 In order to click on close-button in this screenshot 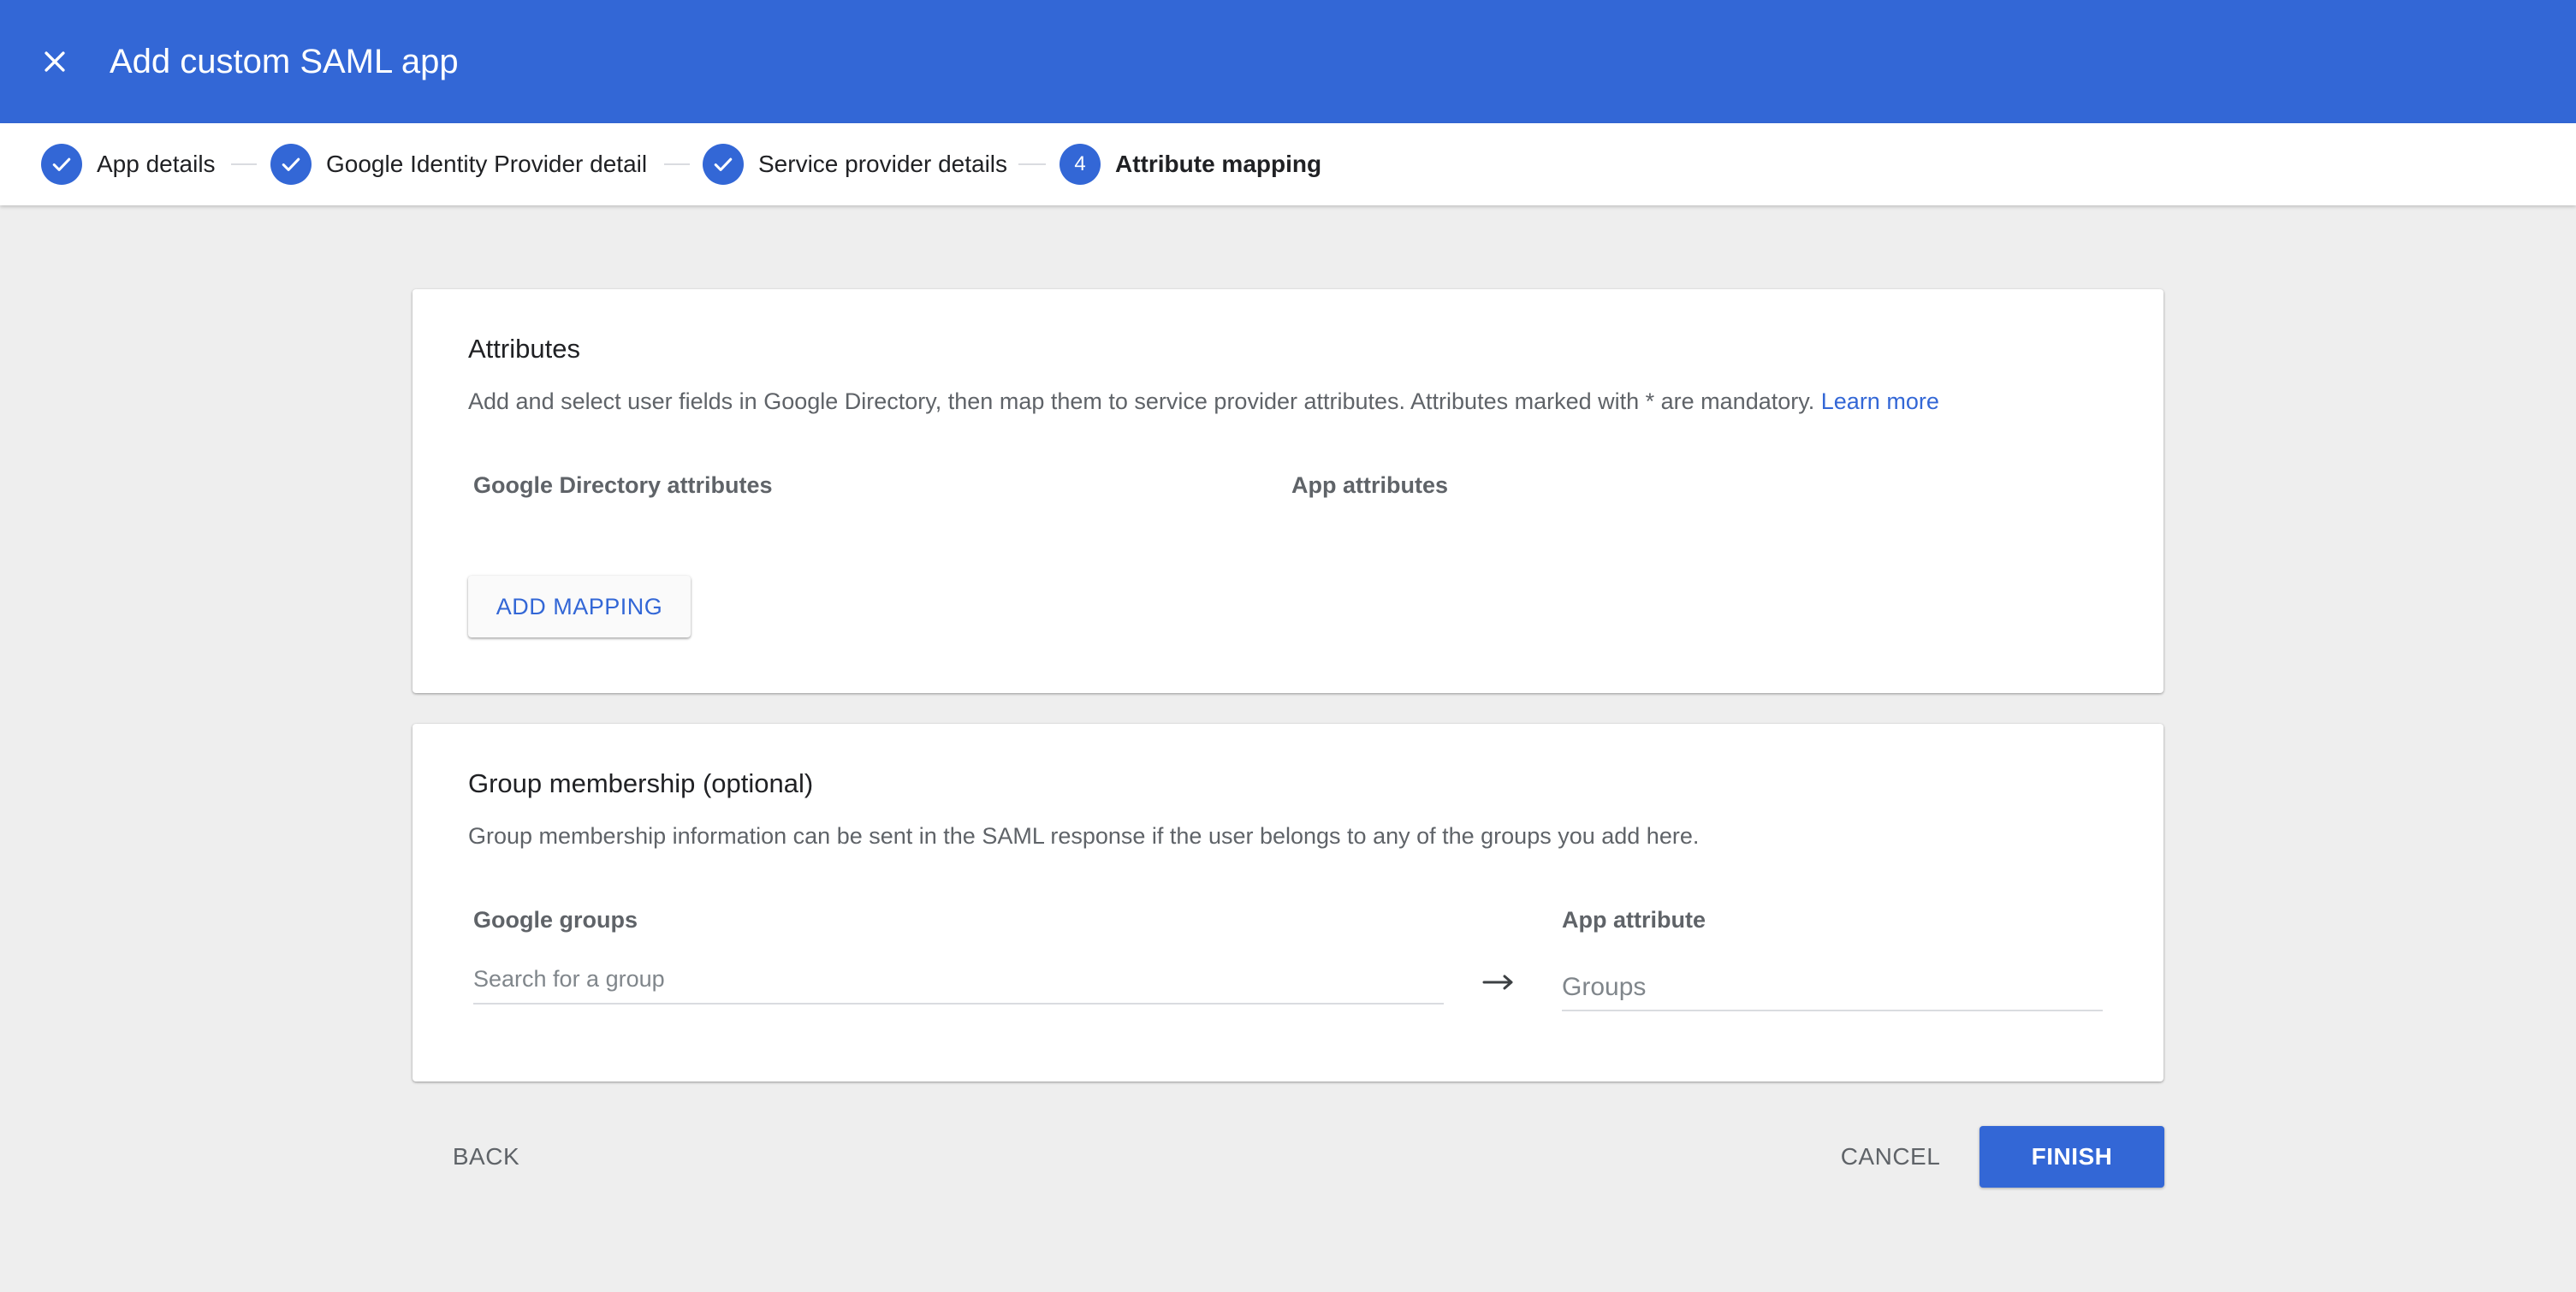, I will do `click(54, 61)`.